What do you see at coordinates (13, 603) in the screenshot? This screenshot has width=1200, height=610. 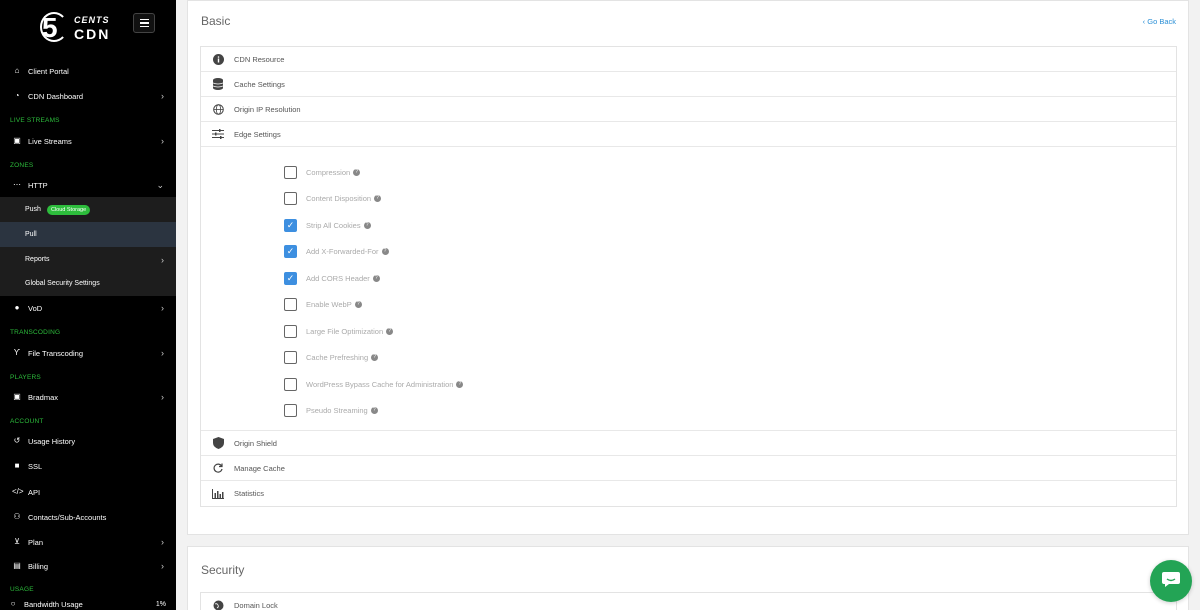 I see `circle-icon: ○` at bounding box center [13, 603].